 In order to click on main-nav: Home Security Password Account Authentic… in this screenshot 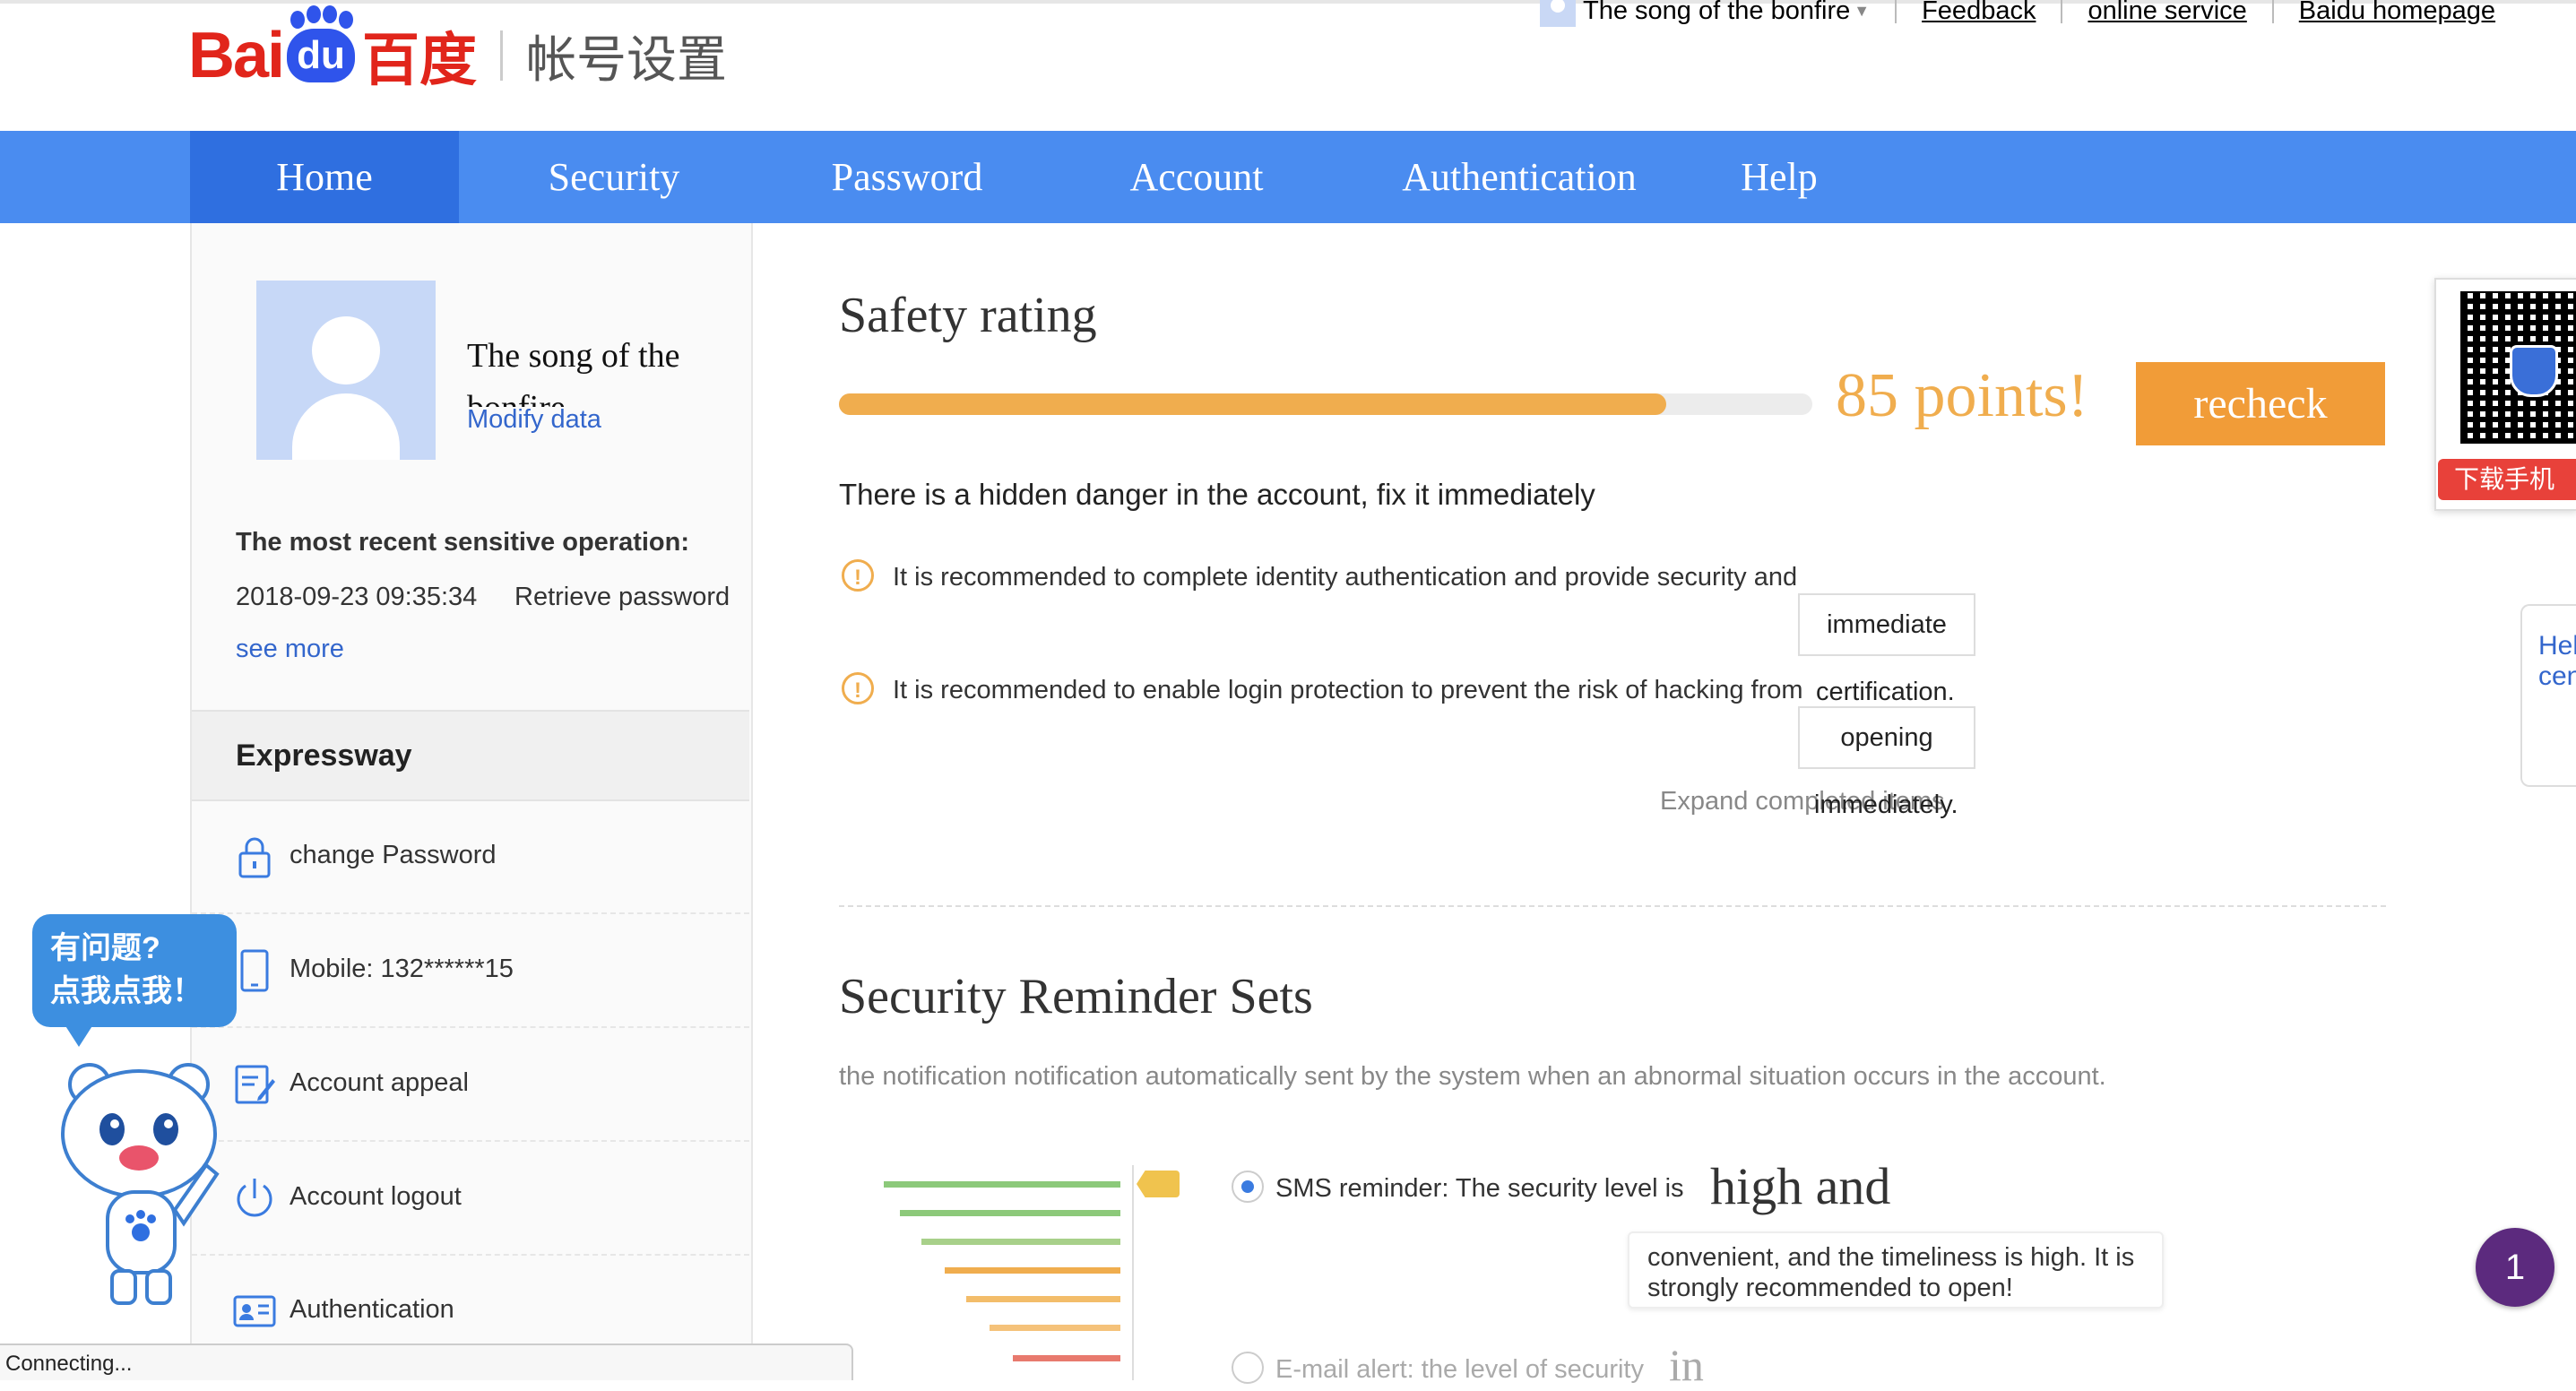, I will do `click(1288, 177)`.